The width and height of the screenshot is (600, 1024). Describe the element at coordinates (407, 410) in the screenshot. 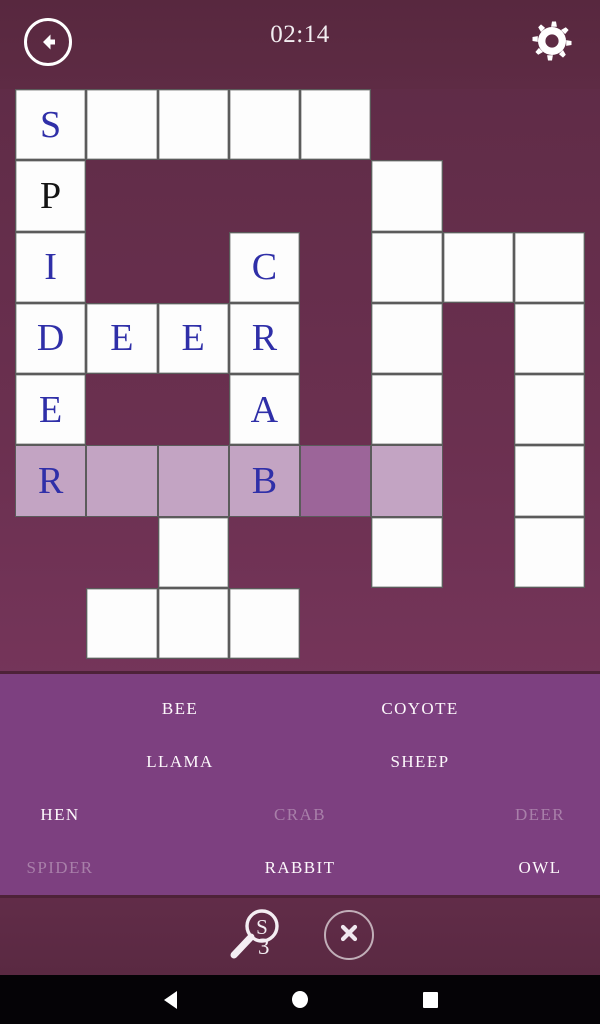

I see `grid-cell-r4-c5` at that location.